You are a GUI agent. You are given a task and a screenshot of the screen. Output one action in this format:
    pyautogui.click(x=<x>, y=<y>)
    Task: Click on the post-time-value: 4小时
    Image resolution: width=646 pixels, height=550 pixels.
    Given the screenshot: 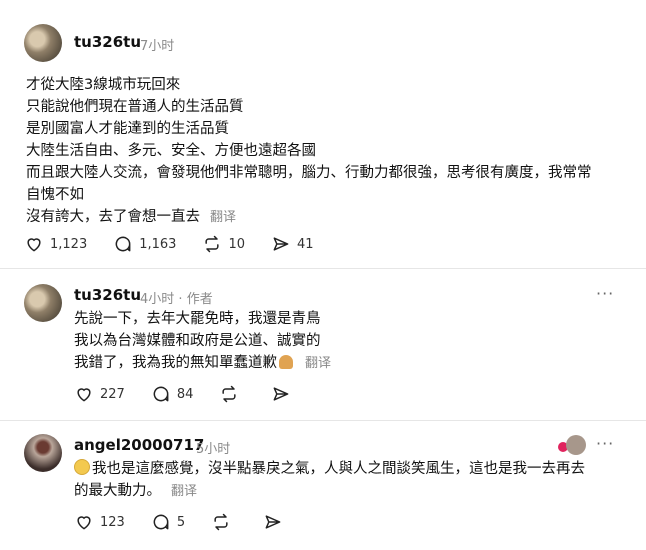 What is the action you would take?
    pyautogui.click(x=157, y=299)
    